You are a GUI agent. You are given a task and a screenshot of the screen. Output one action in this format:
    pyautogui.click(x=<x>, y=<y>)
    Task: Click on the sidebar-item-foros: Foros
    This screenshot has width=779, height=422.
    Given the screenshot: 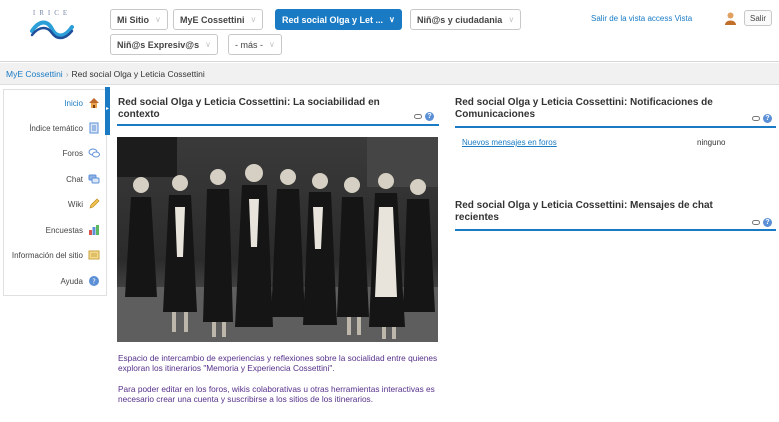 What is the action you would take?
    pyautogui.click(x=81, y=153)
    